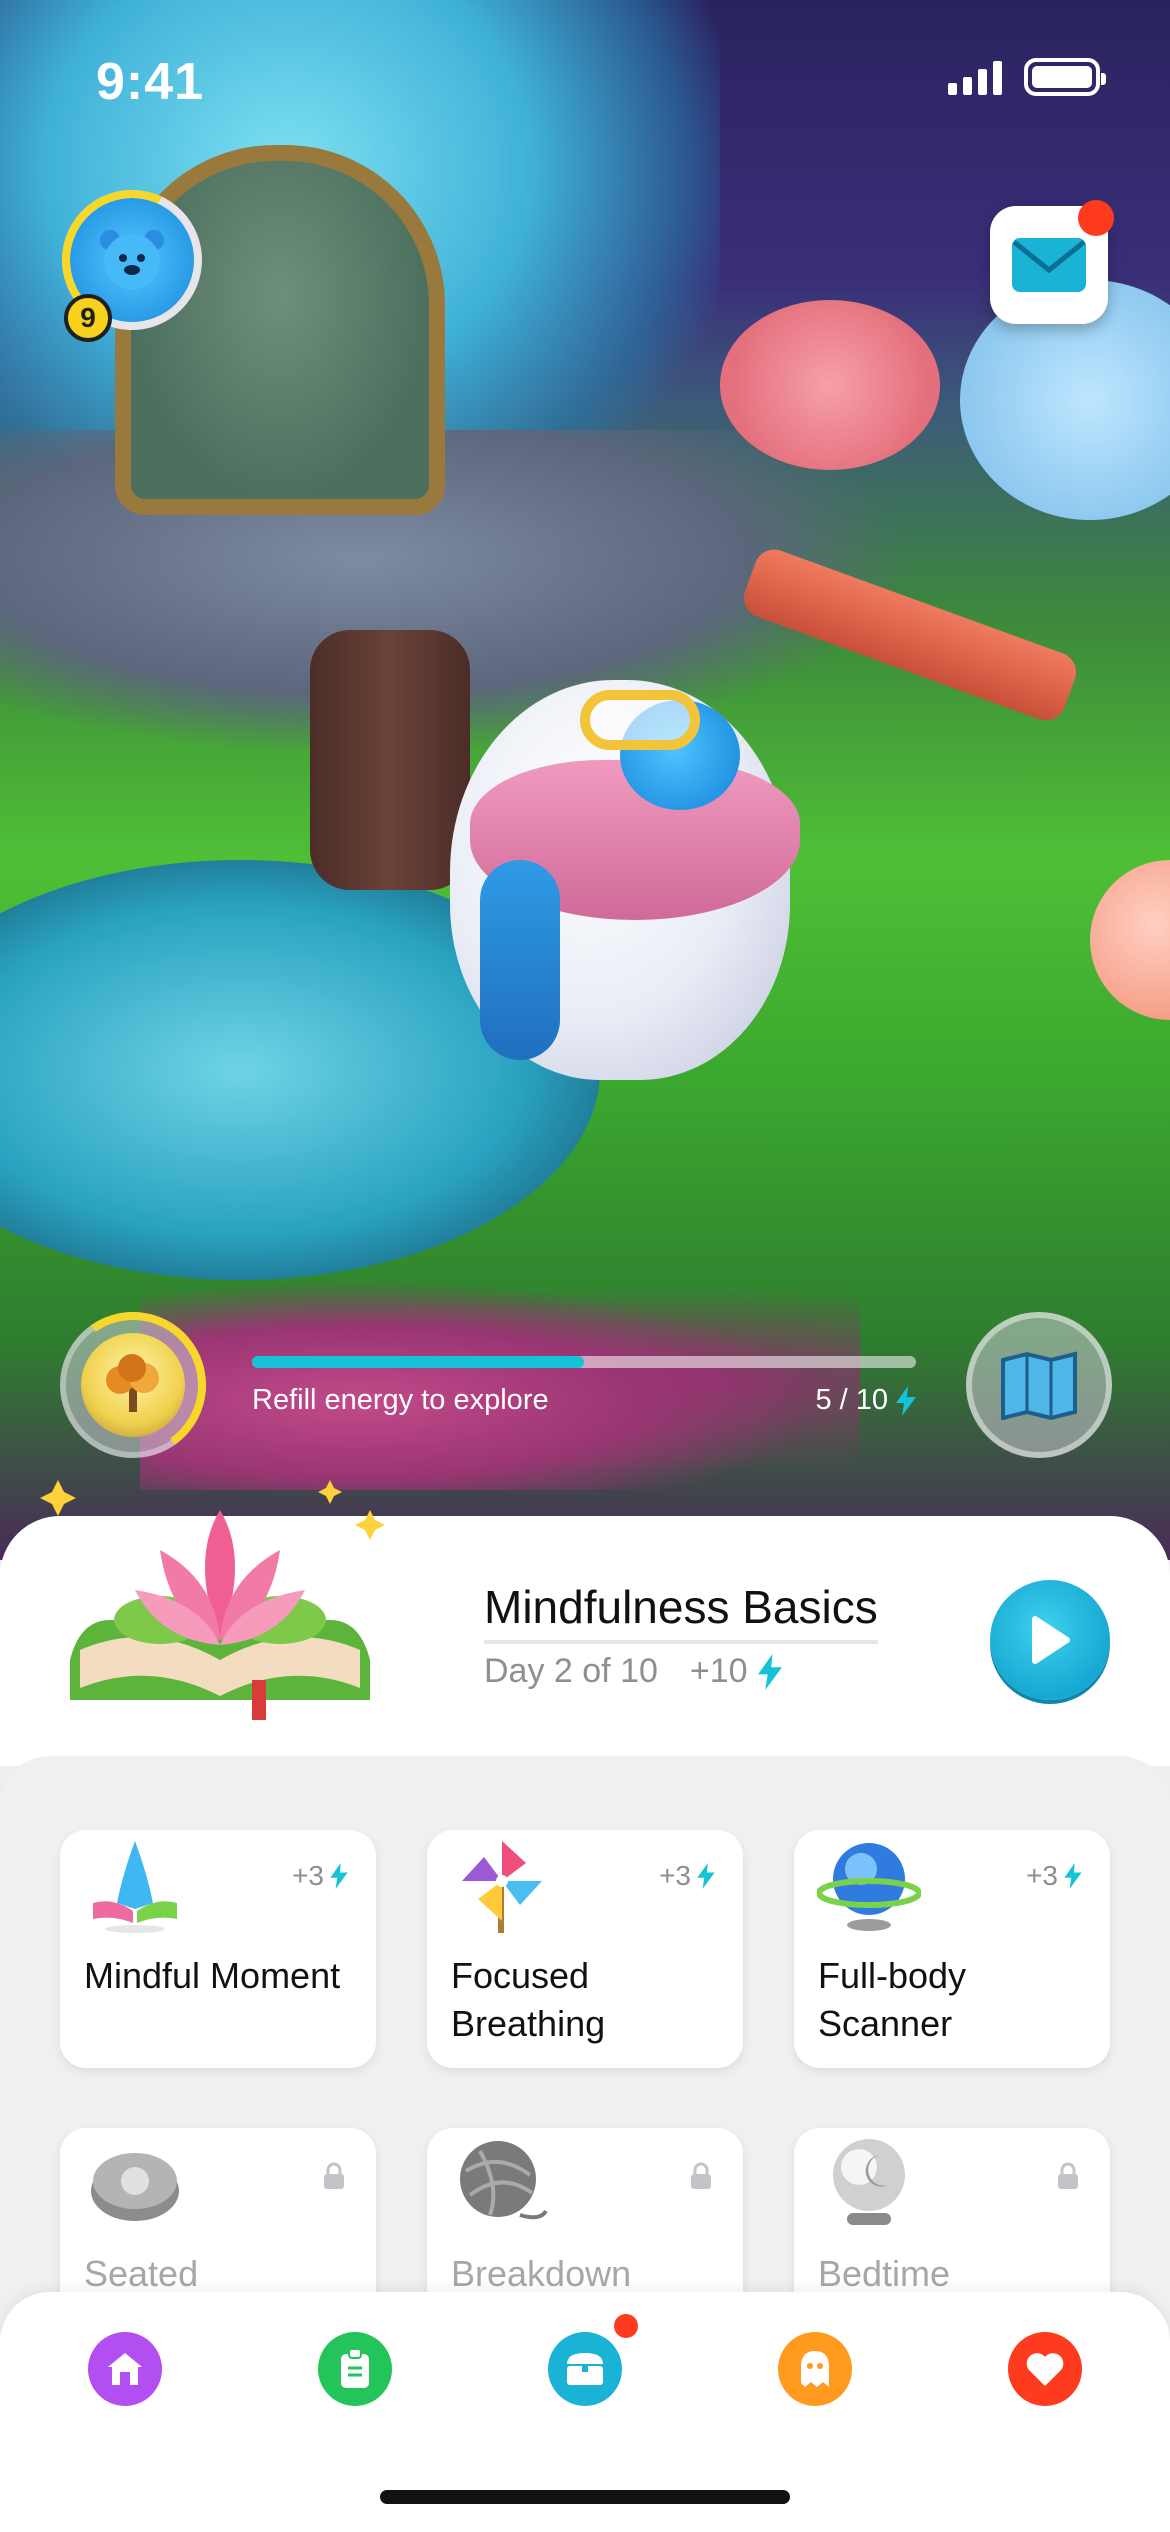  I want to click on course-subtitle: Day 2 of 10 +10, so click(633, 1671).